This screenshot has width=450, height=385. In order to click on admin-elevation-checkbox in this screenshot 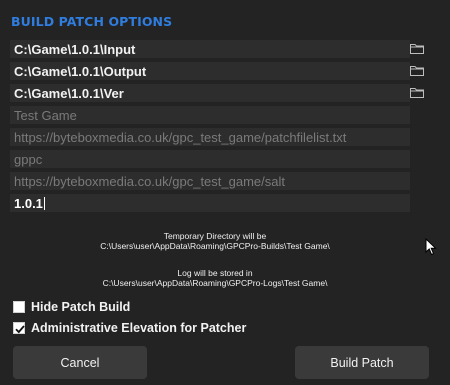, I will do `click(19, 328)`.